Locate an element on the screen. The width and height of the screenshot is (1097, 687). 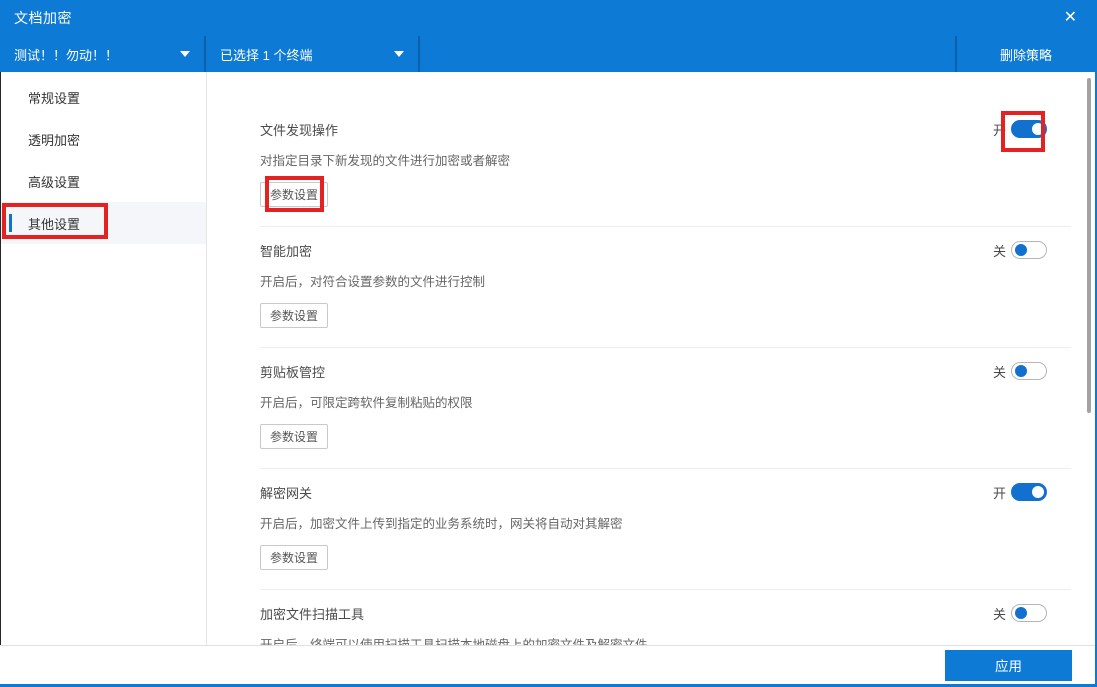
setting-title: 智能加密 is located at coordinates (286, 251).